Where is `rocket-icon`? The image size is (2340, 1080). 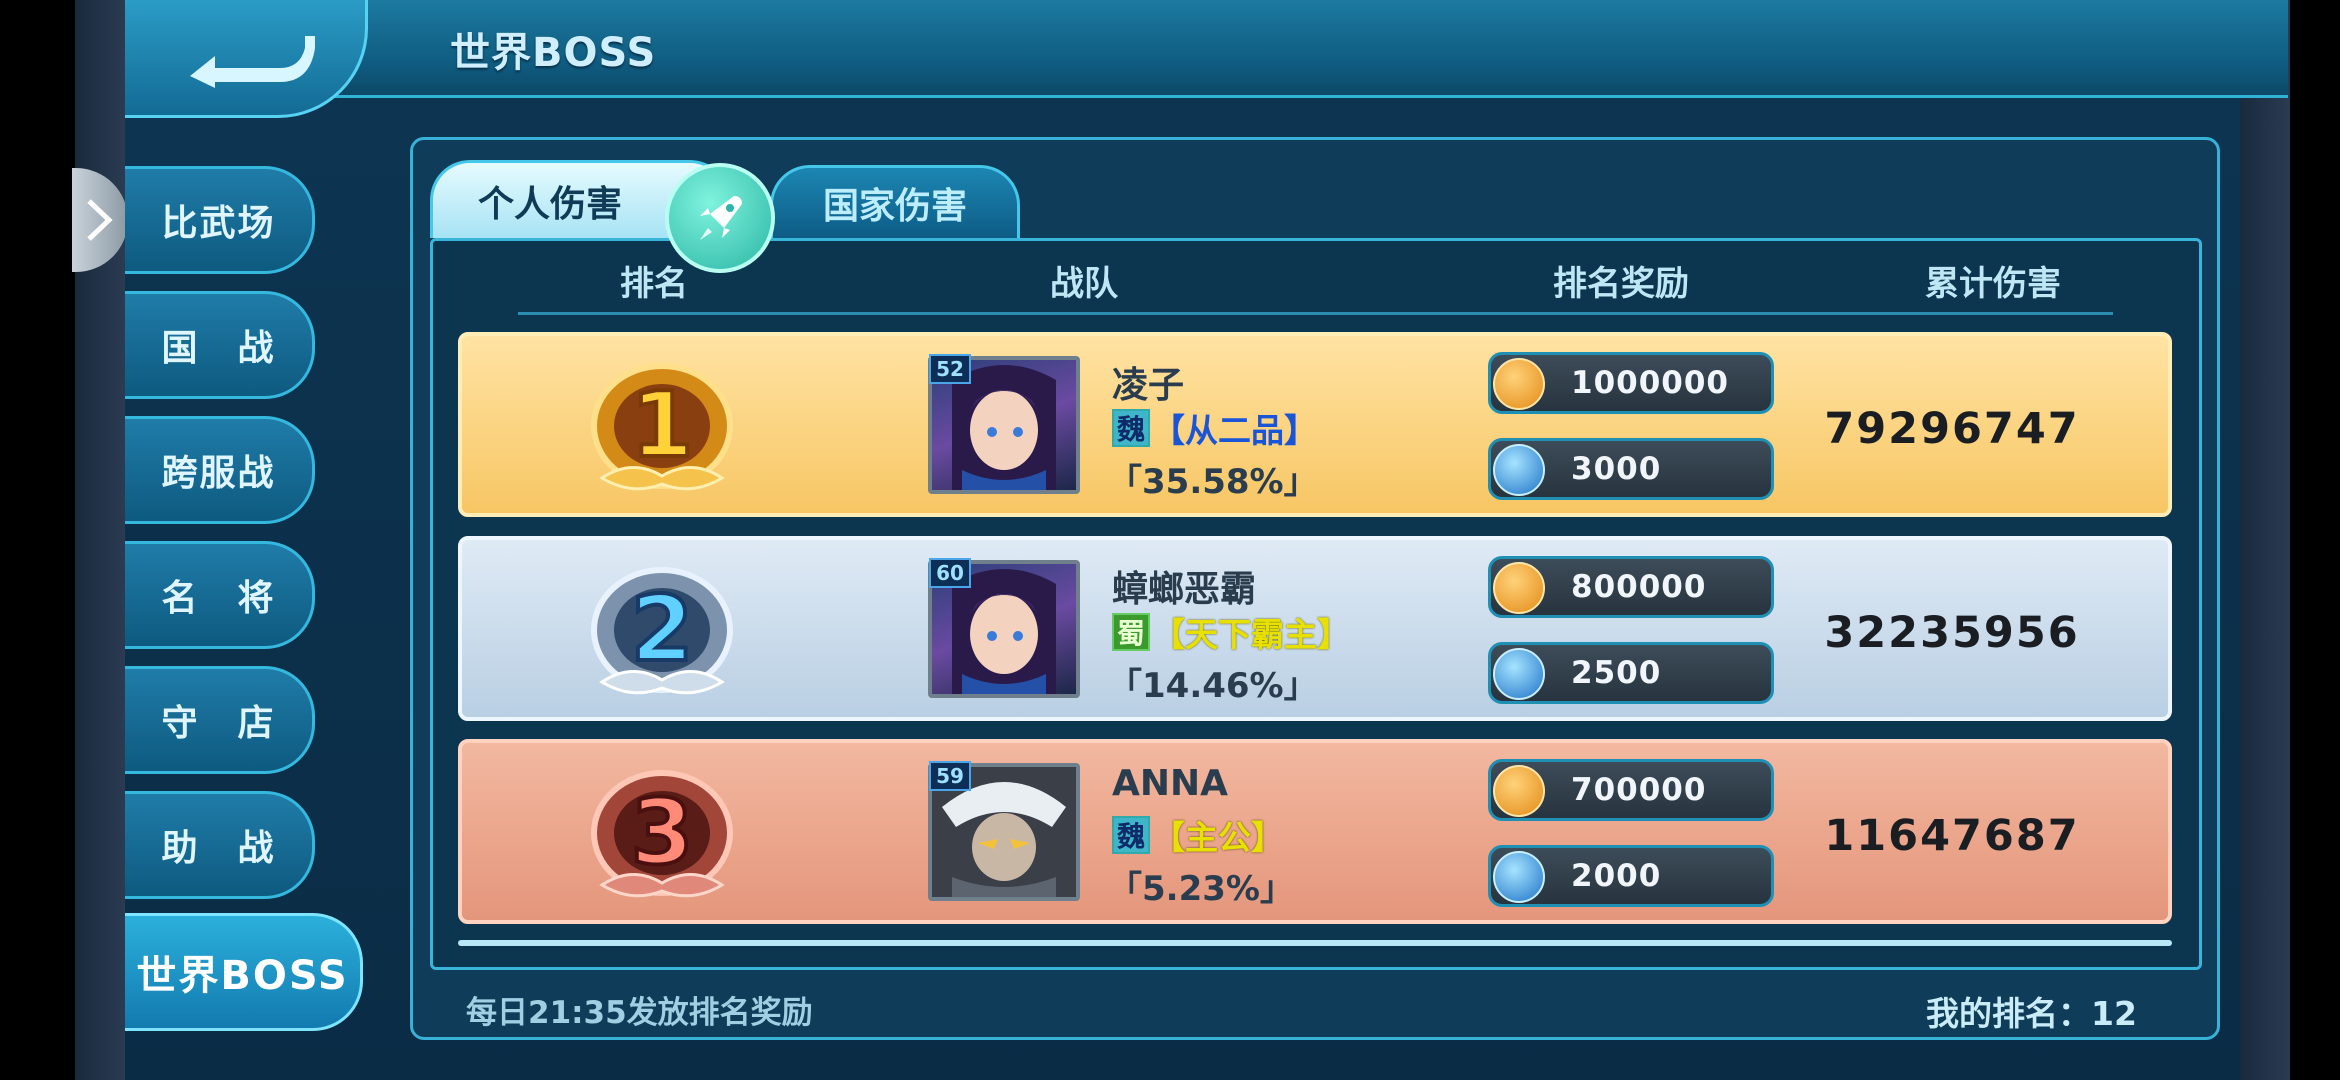
rocket-icon is located at coordinates (721, 218).